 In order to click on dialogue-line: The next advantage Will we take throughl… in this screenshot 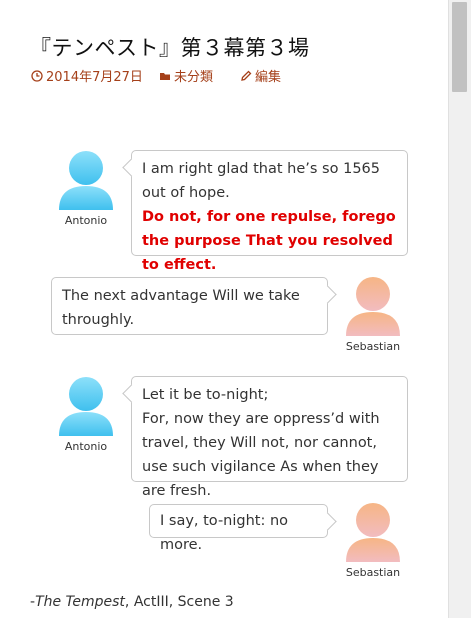, I will do `click(181, 308)`.